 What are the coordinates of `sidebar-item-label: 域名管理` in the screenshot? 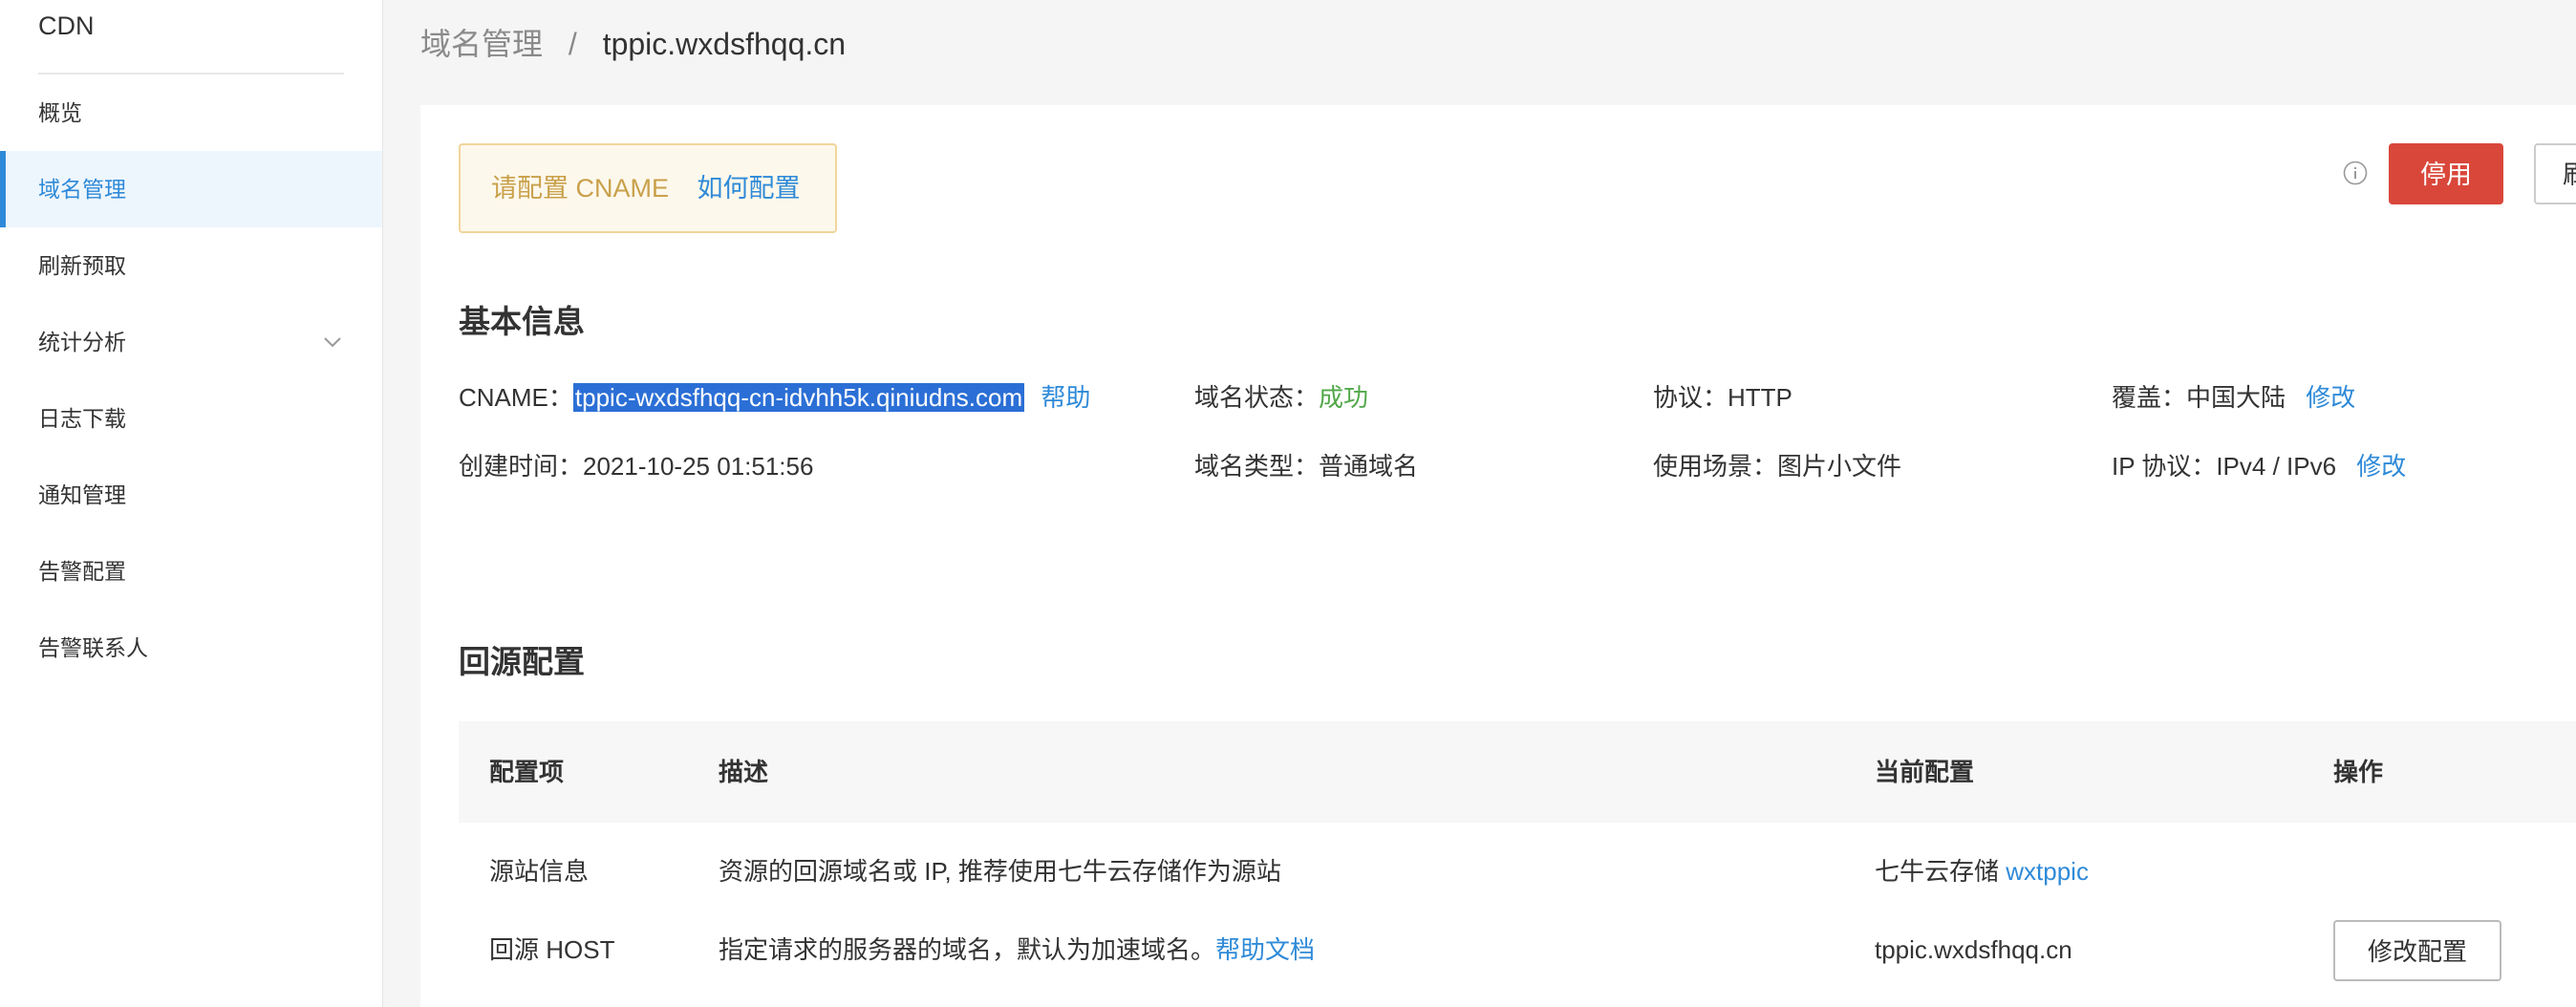 It's located at (82, 190).